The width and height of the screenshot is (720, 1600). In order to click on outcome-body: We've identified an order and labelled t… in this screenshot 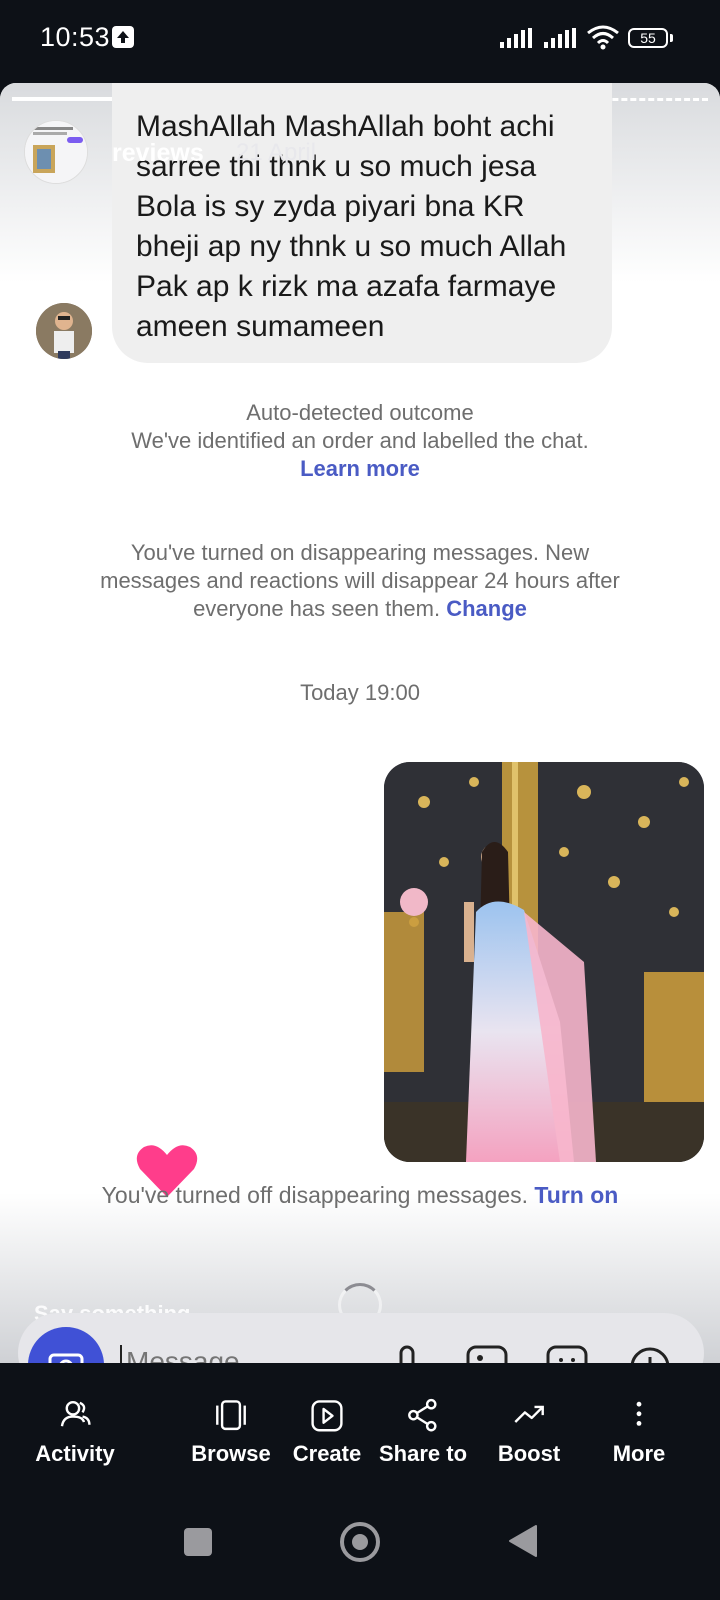, I will do `click(360, 440)`.